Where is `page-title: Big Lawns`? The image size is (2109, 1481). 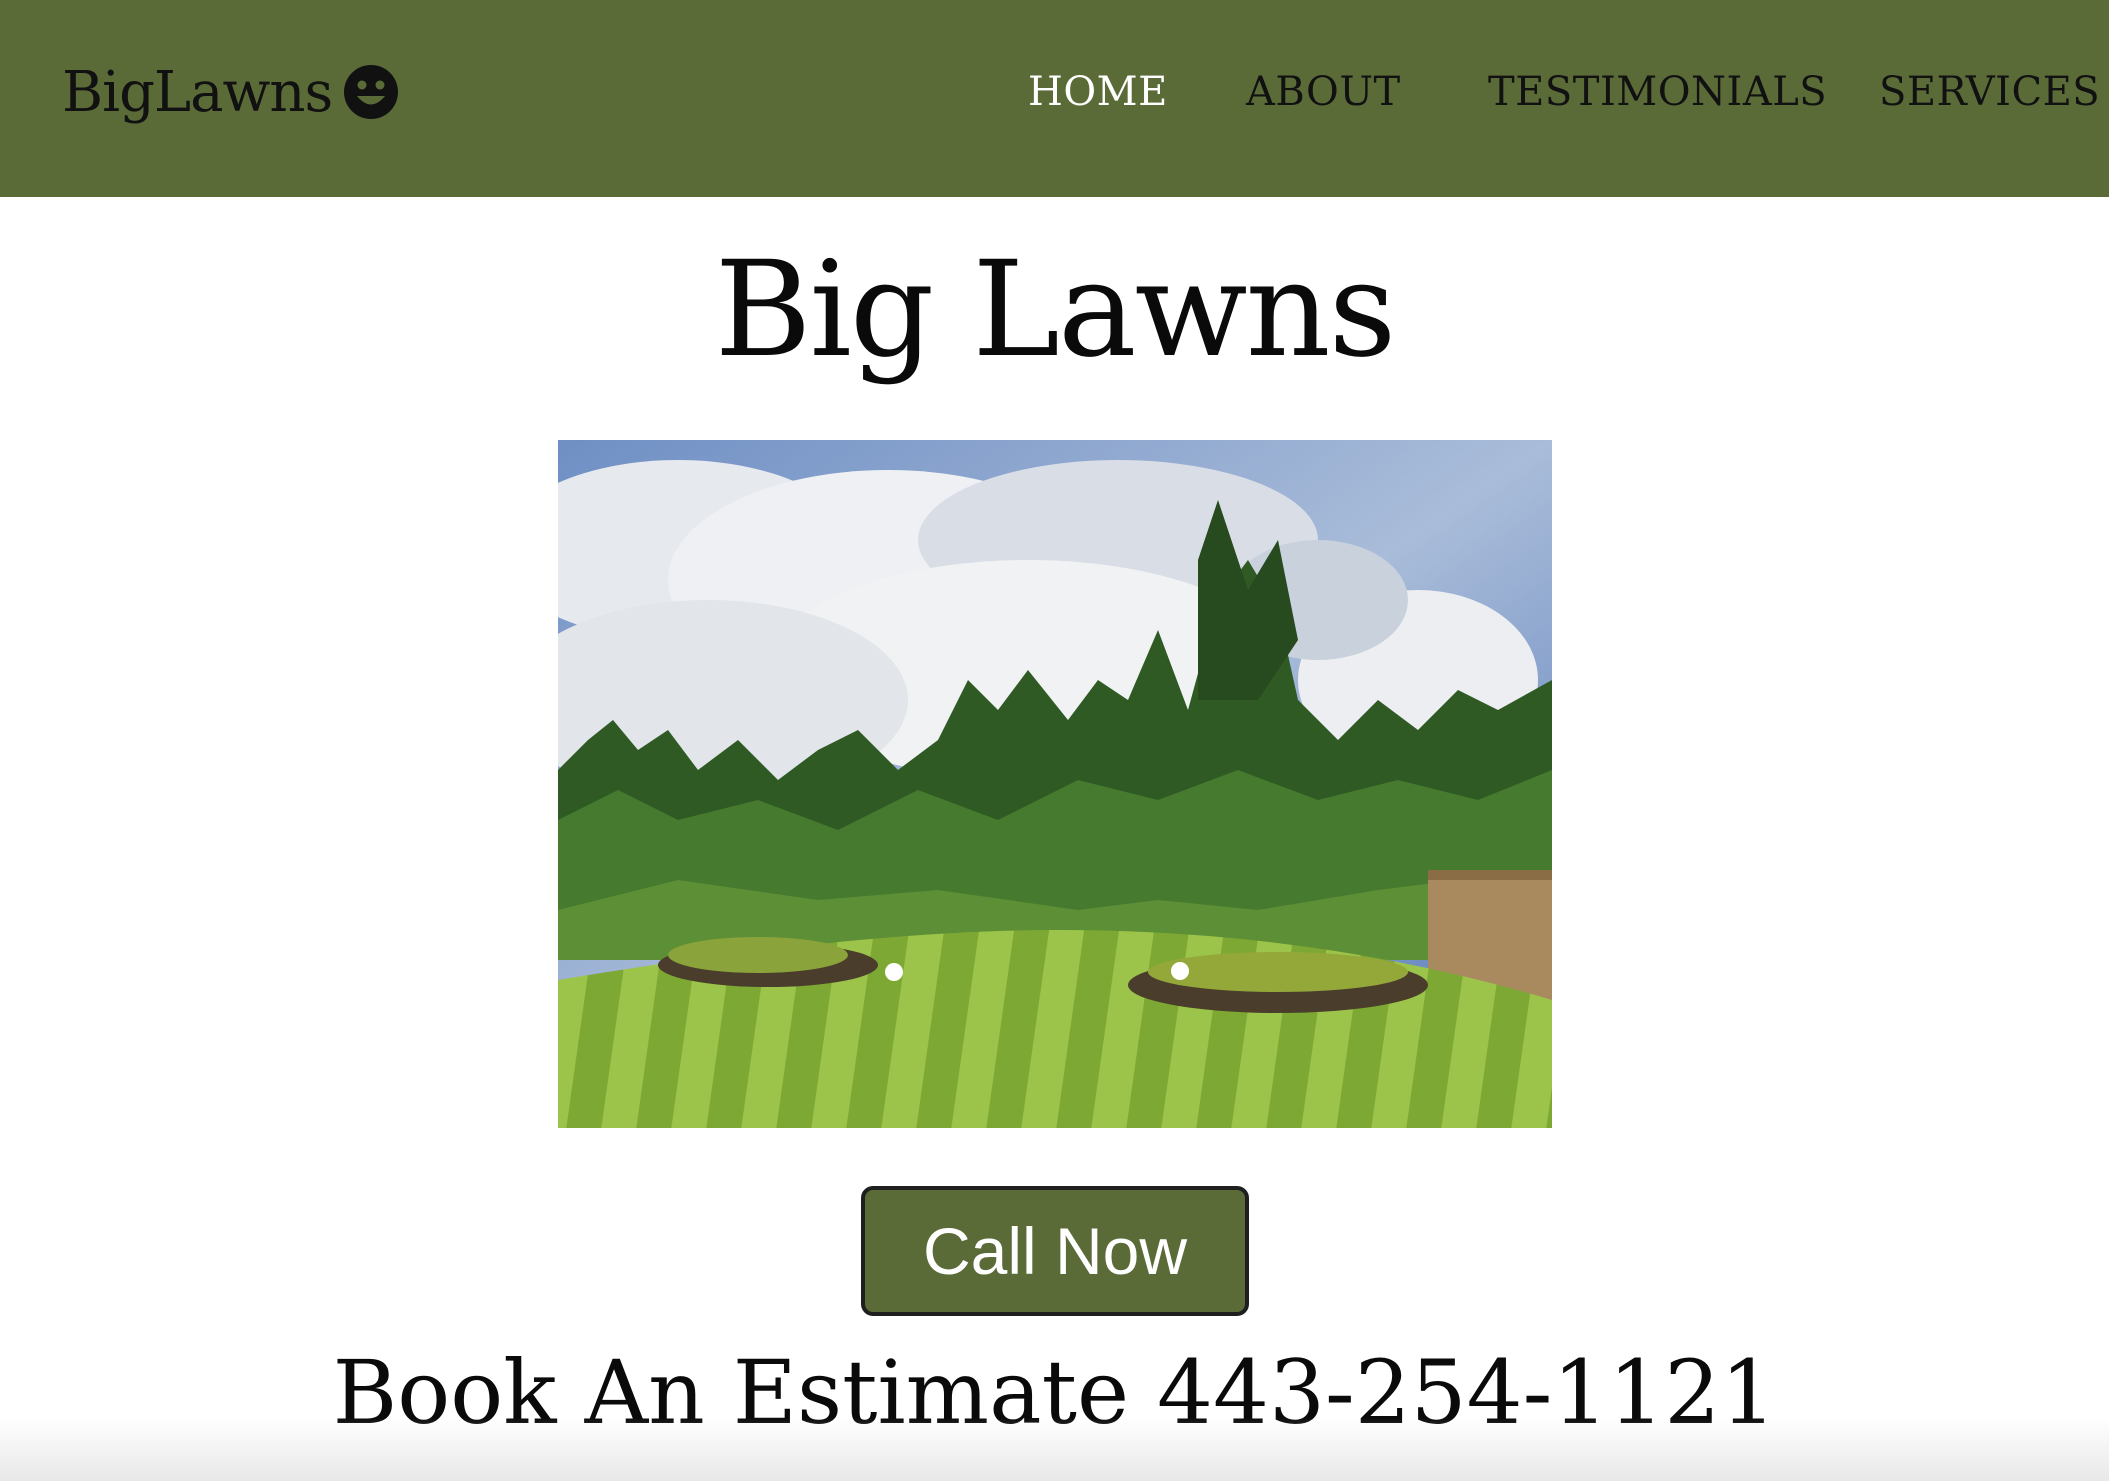
page-title: Big Lawns is located at coordinates (1055, 310).